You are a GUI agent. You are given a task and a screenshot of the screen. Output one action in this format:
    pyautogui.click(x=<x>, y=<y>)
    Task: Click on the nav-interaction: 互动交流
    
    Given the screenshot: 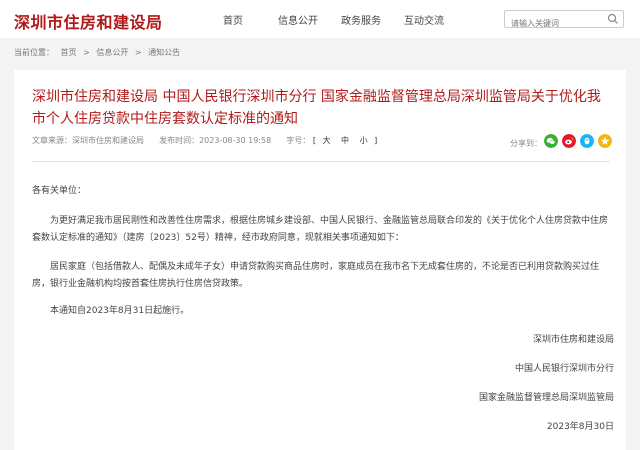 What is the action you would take?
    pyautogui.click(x=424, y=19)
    